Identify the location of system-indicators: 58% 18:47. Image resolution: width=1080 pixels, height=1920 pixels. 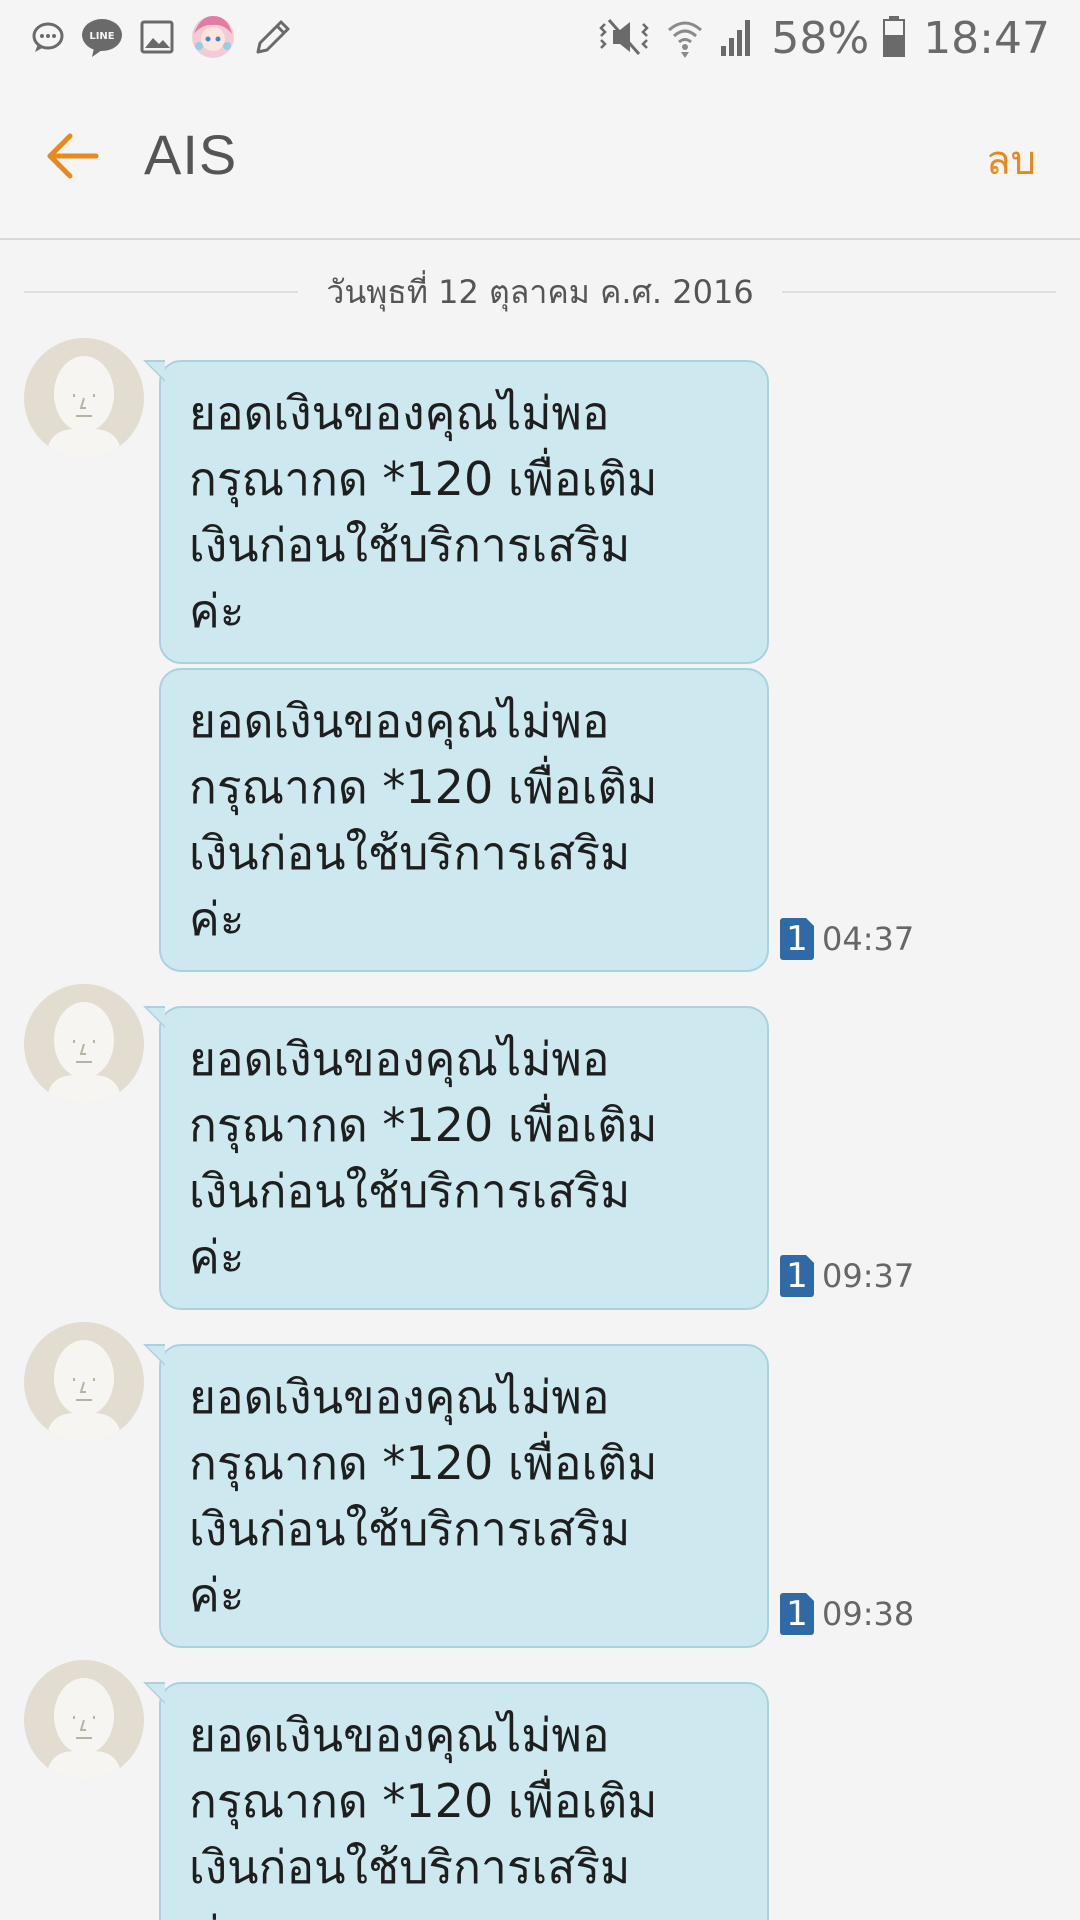
(816, 38).